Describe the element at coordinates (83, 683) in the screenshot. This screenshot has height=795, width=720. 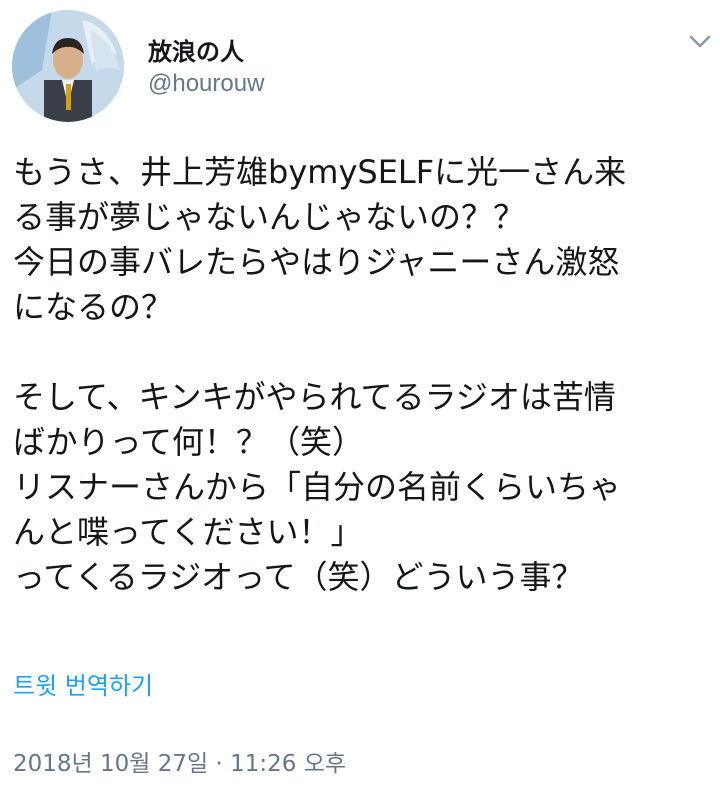
I see `translate-tweet-link: 트윗 번역하기` at that location.